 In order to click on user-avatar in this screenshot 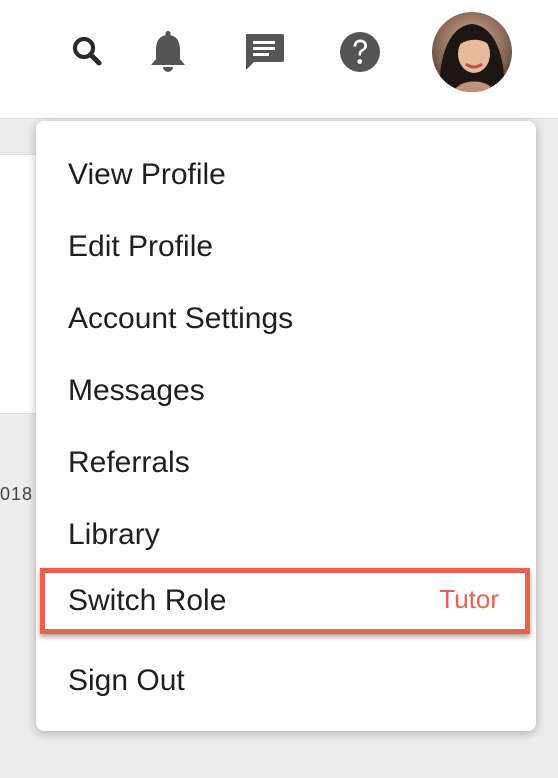, I will do `click(472, 52)`.